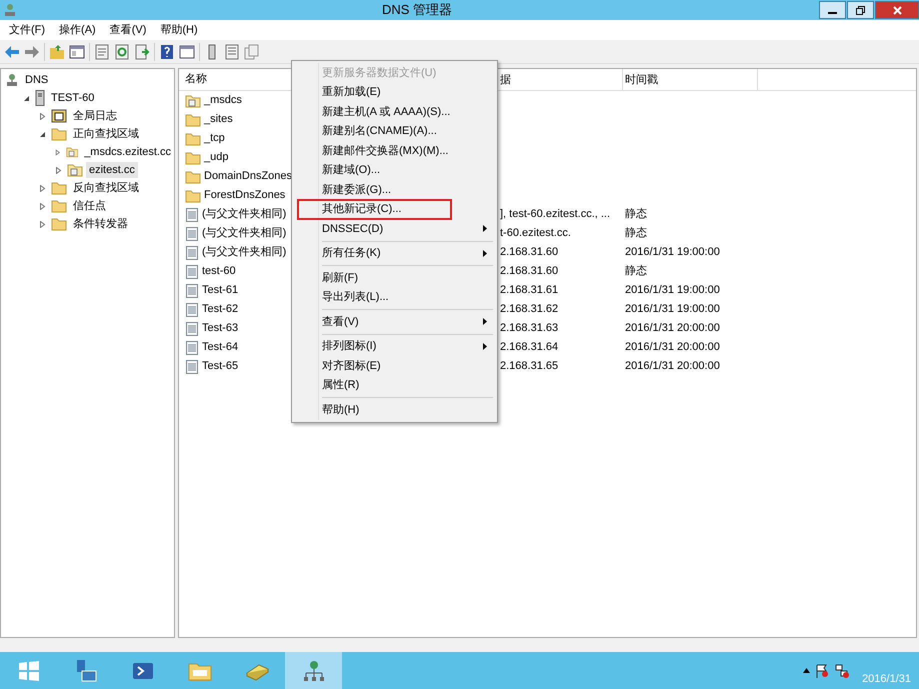 This screenshot has width=919, height=689. What do you see at coordinates (127, 152) in the screenshot?
I see `tree-item: _msdcs.ezitest.cc` at bounding box center [127, 152].